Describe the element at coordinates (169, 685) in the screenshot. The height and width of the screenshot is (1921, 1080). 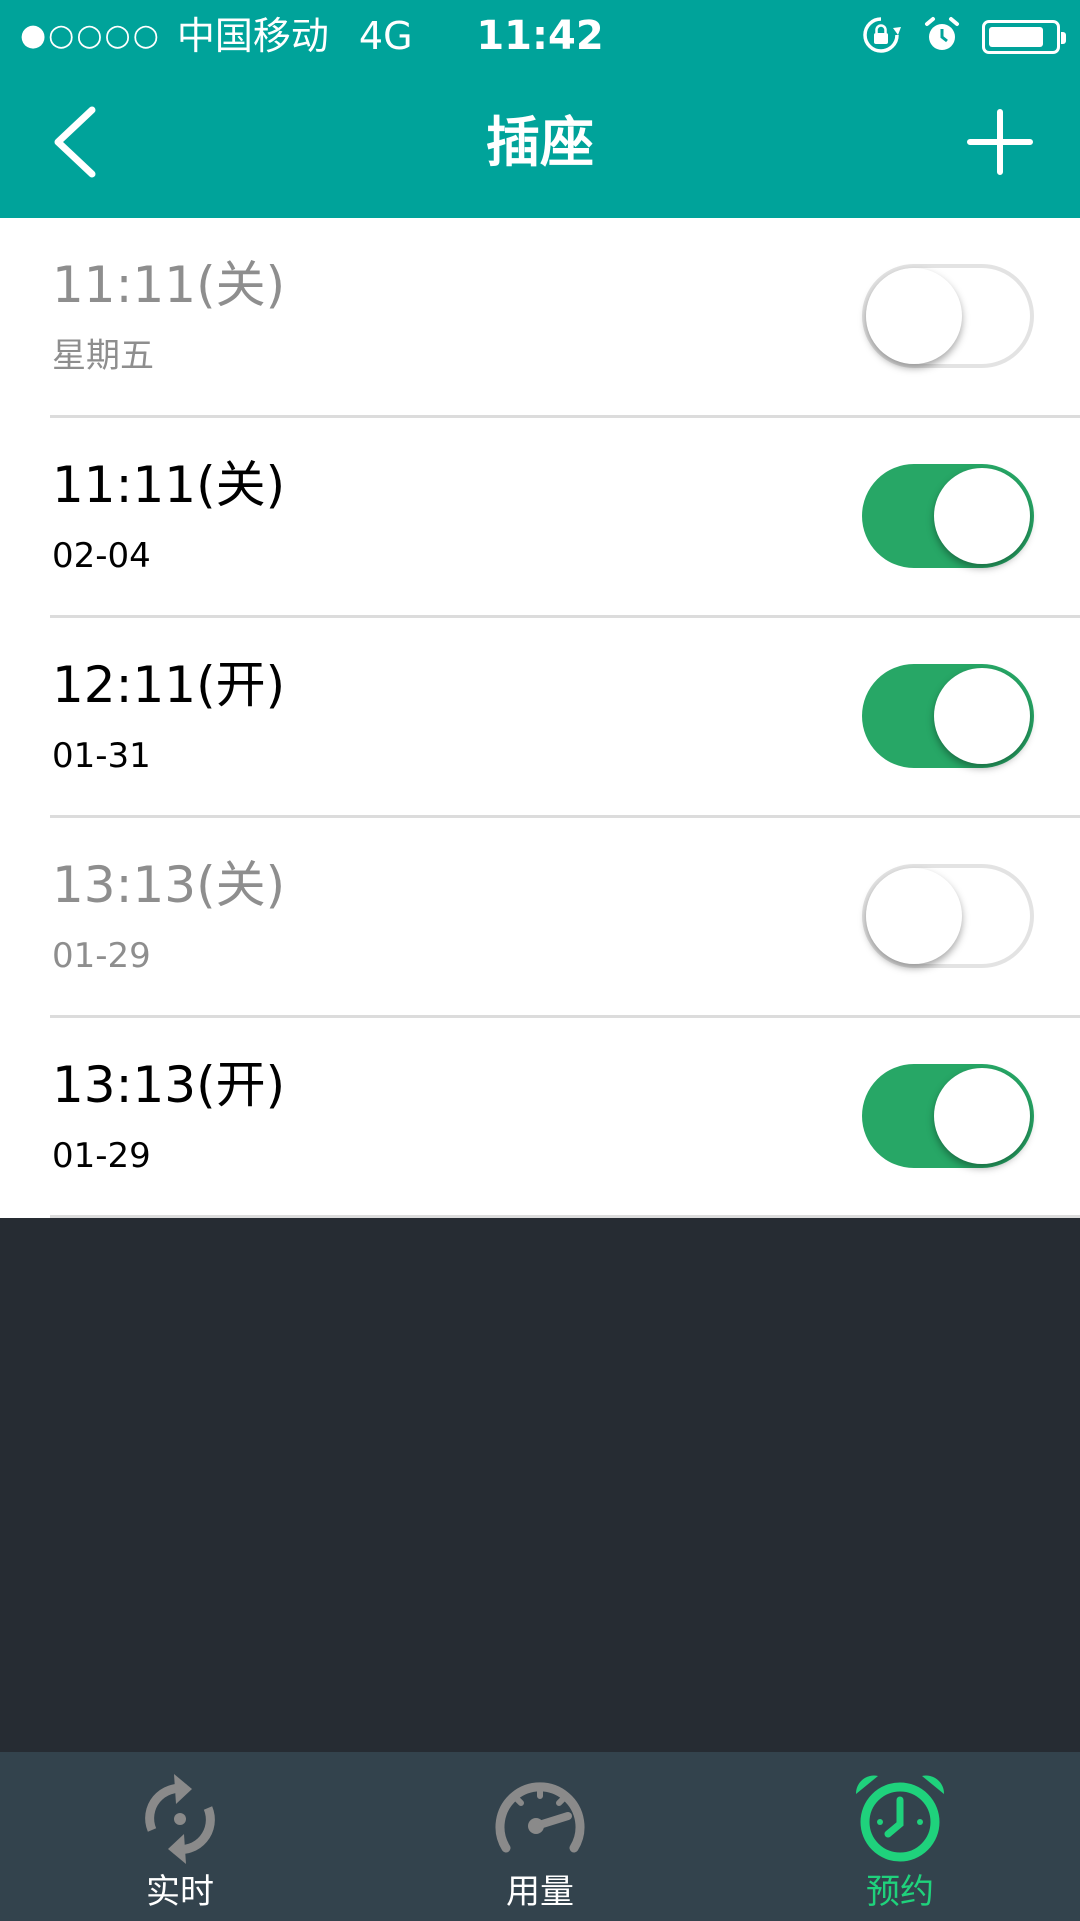
I see `schedule-time: 12:11(开)` at that location.